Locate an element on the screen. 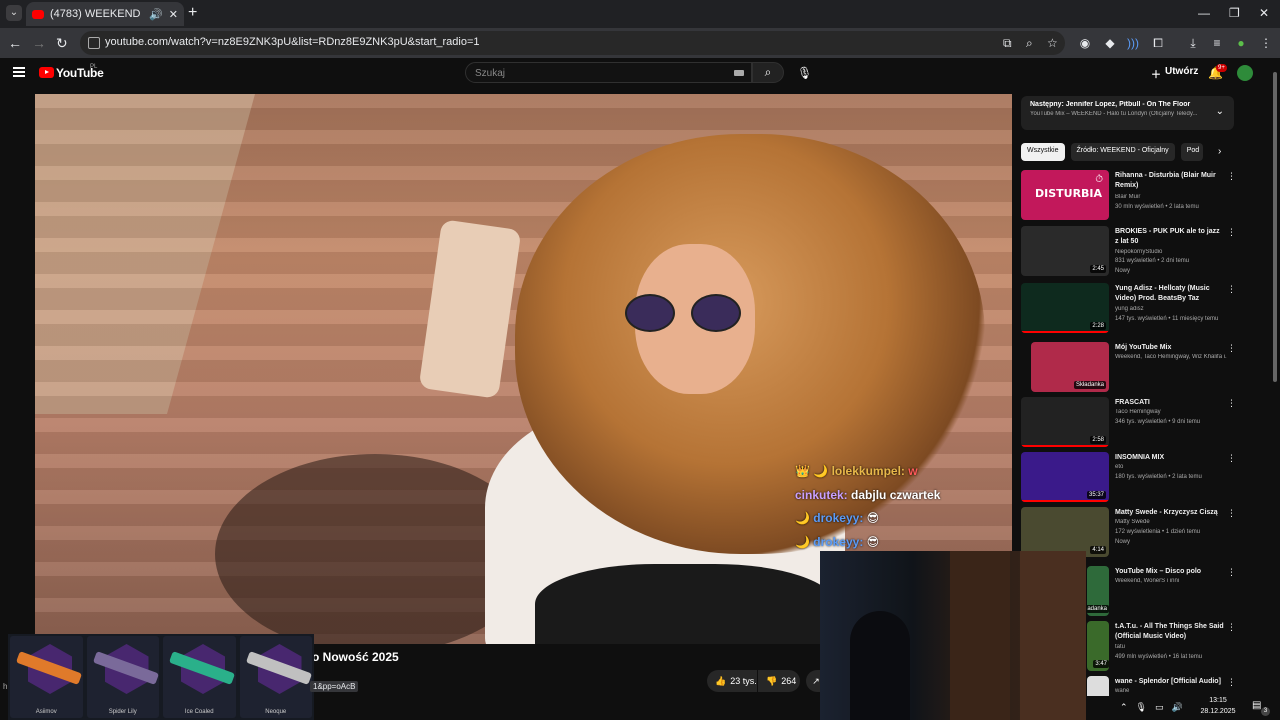 This screenshot has width=1280, height=720. video-thumbnail: DISTURBIA ⏱ is located at coordinates (1065, 195).